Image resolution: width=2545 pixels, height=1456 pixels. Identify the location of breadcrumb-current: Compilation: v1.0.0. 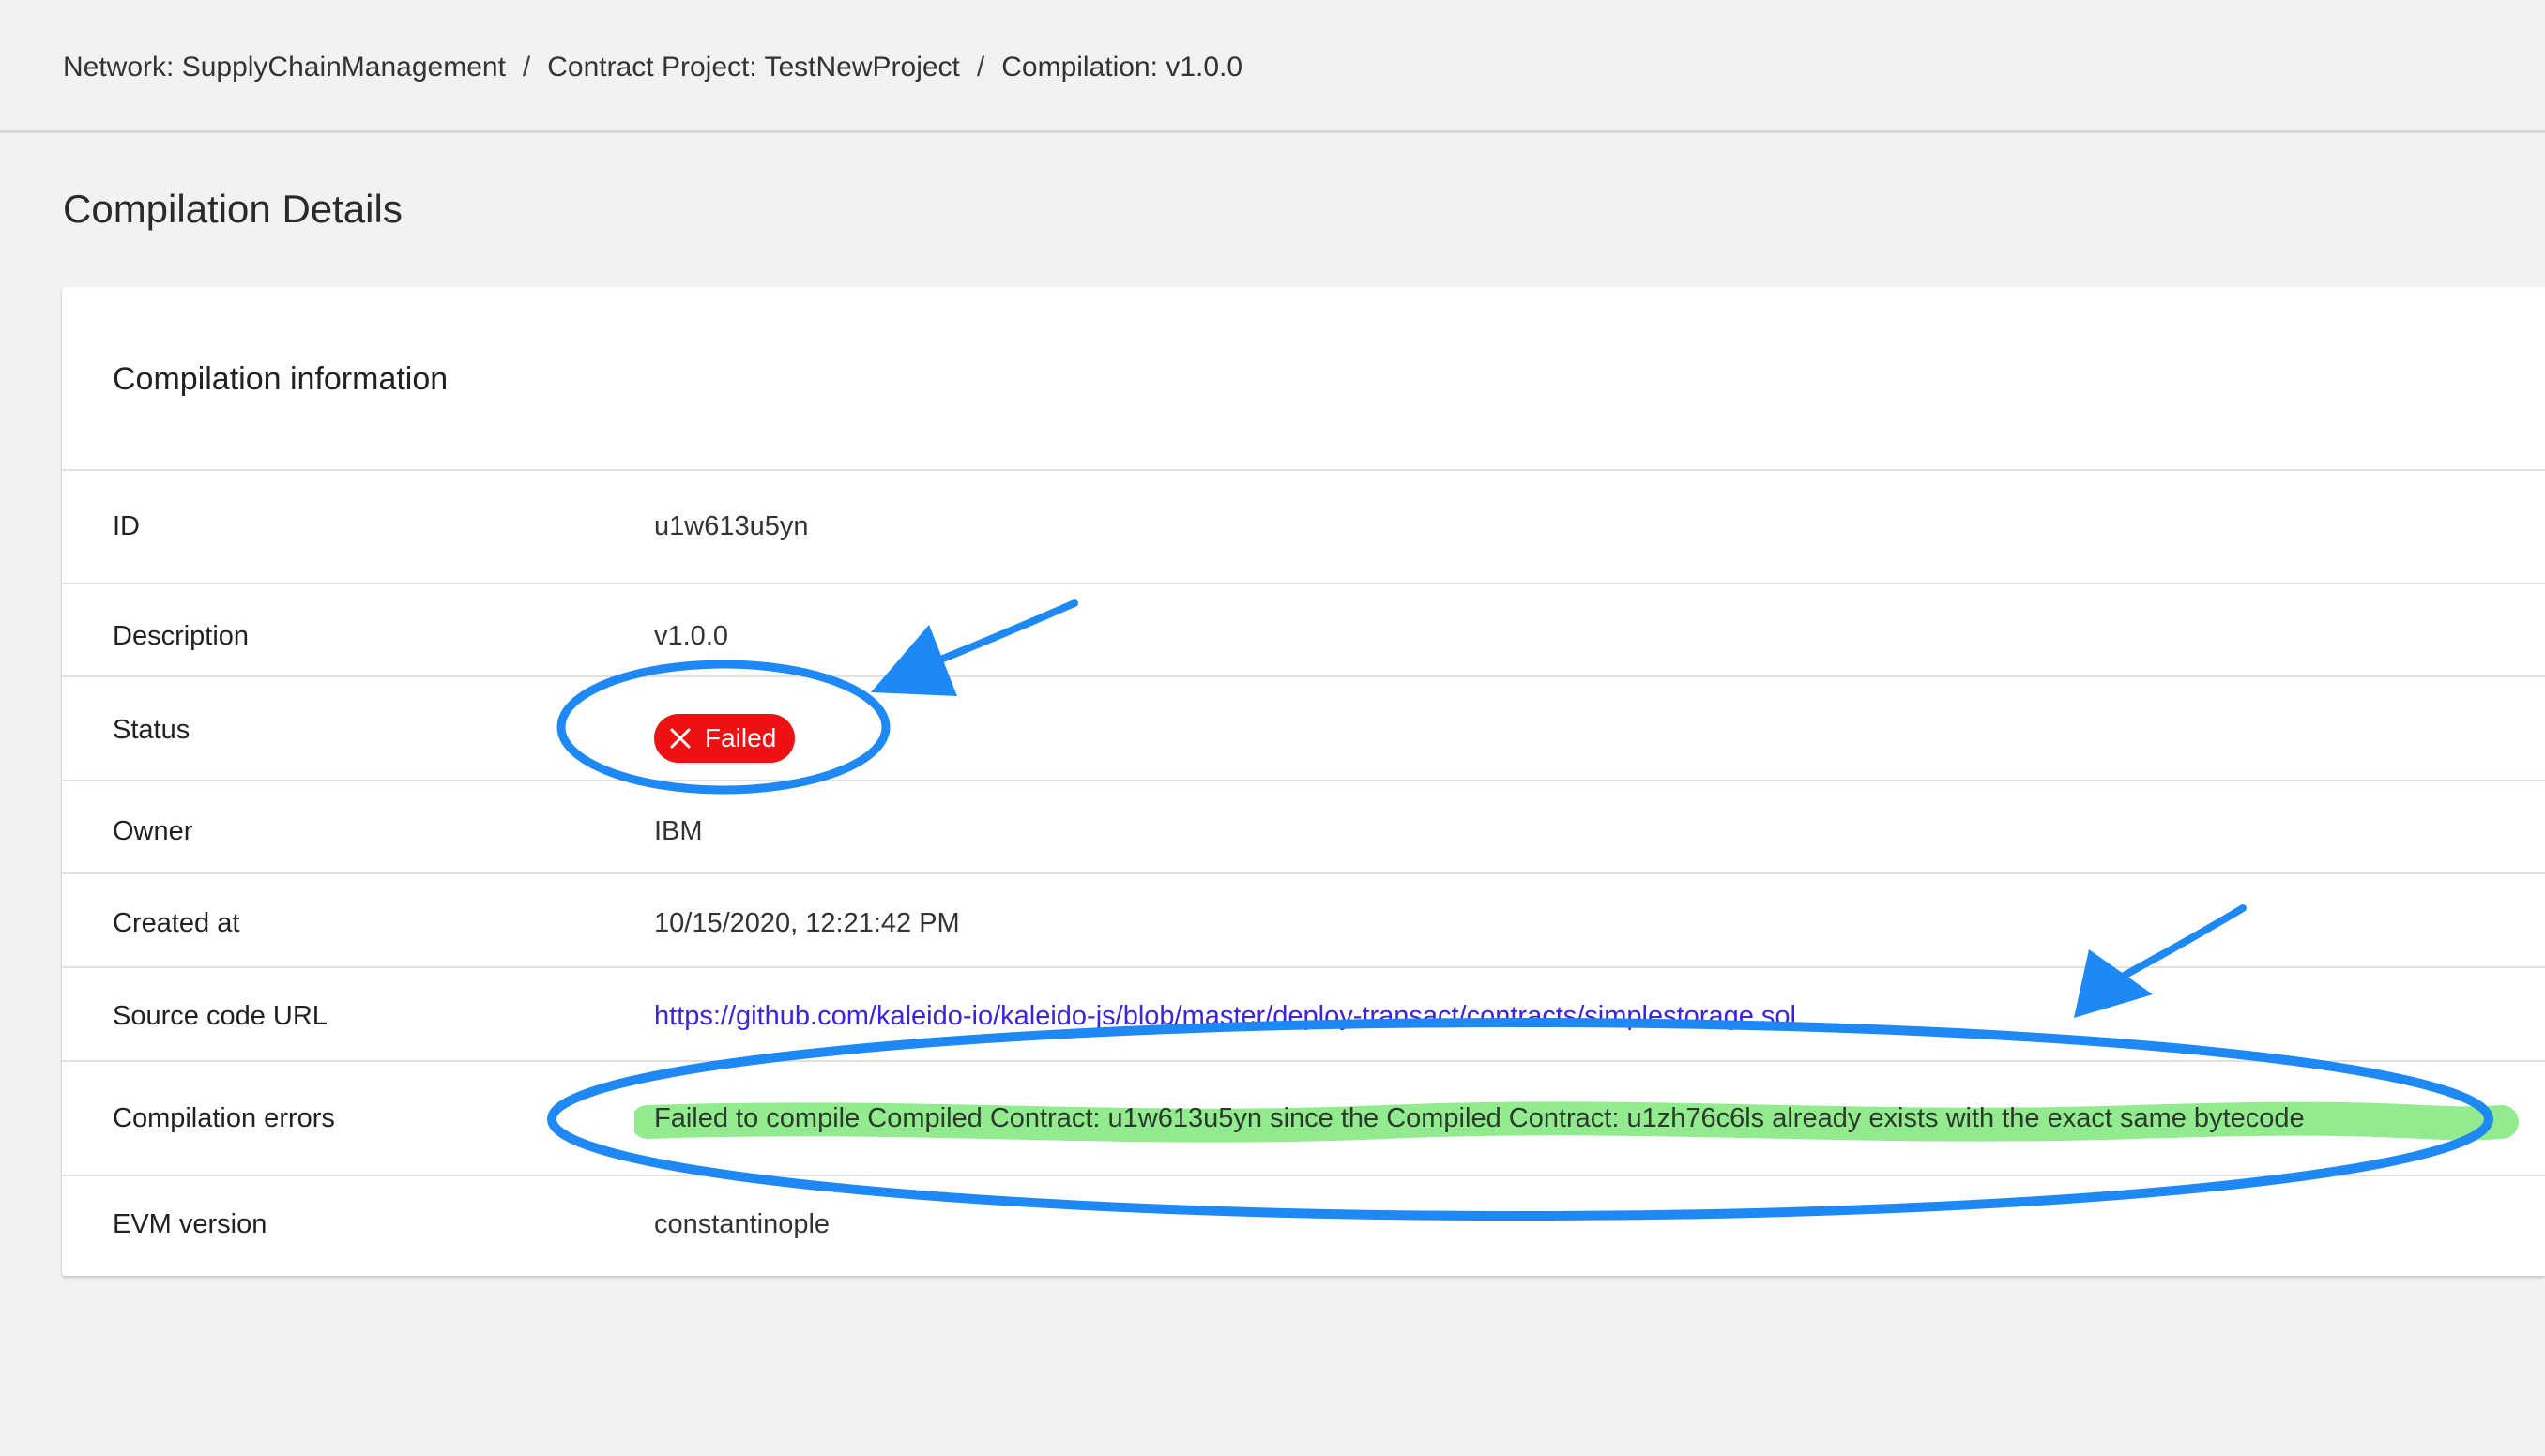
(1122, 67).